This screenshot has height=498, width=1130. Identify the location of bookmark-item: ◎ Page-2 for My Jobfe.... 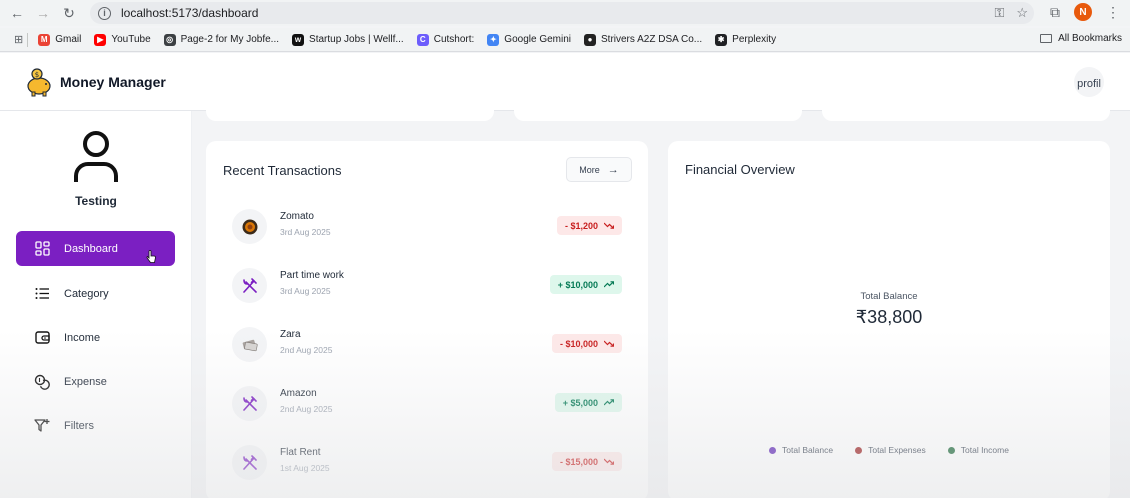
(221, 39).